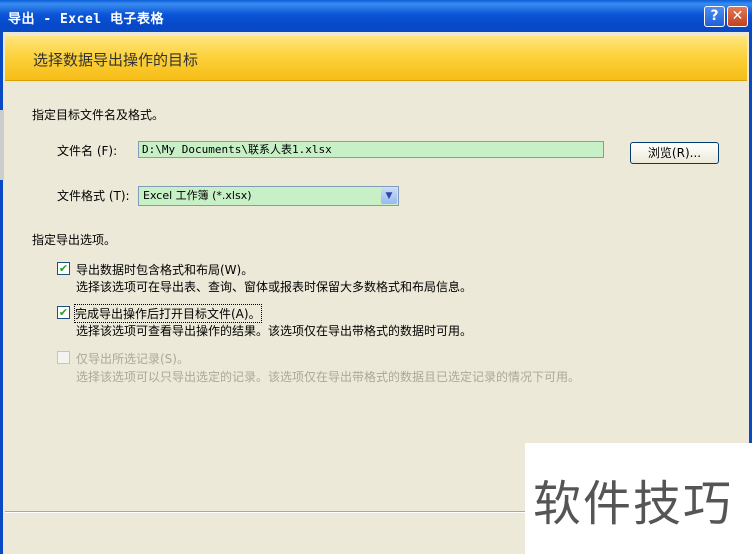 This screenshot has height=554, width=752. What do you see at coordinates (132, 359) in the screenshot?
I see `selected-records-label: 仅导出所选记录(S)。` at bounding box center [132, 359].